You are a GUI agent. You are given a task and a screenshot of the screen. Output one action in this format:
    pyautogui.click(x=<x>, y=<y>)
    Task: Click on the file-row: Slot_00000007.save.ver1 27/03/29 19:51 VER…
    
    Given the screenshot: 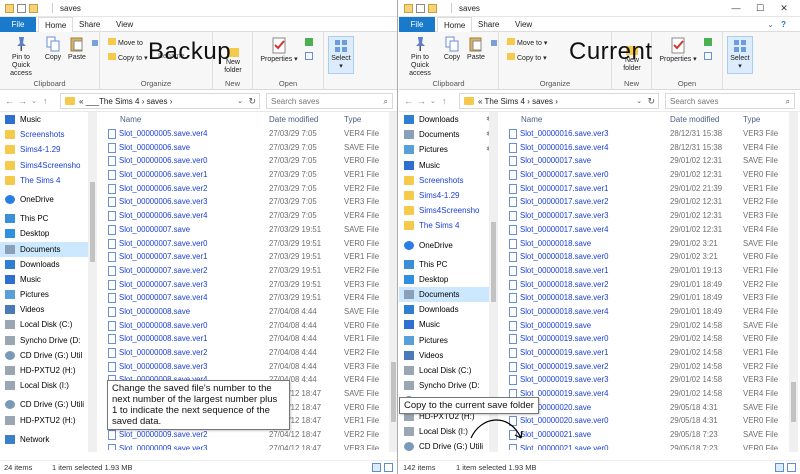 What is the action you would take?
    pyautogui.click(x=247, y=257)
    